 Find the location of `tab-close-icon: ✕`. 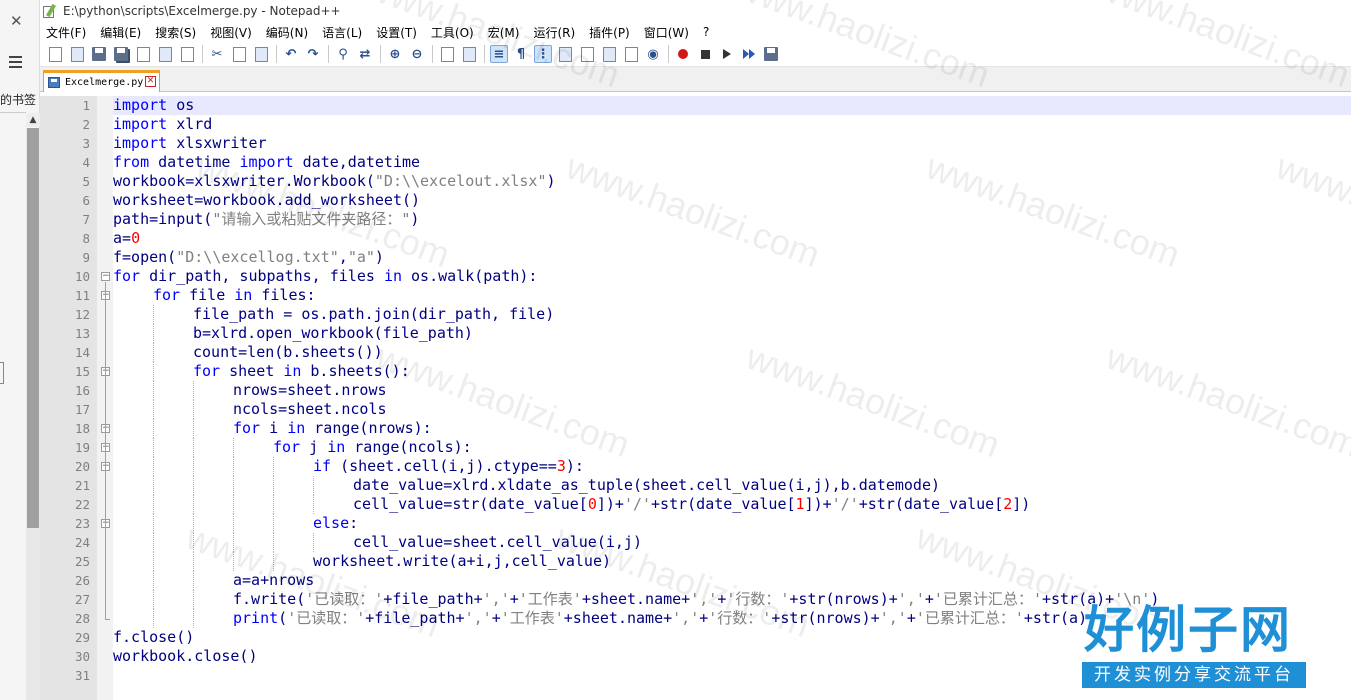

tab-close-icon: ✕ is located at coordinates (150, 81).